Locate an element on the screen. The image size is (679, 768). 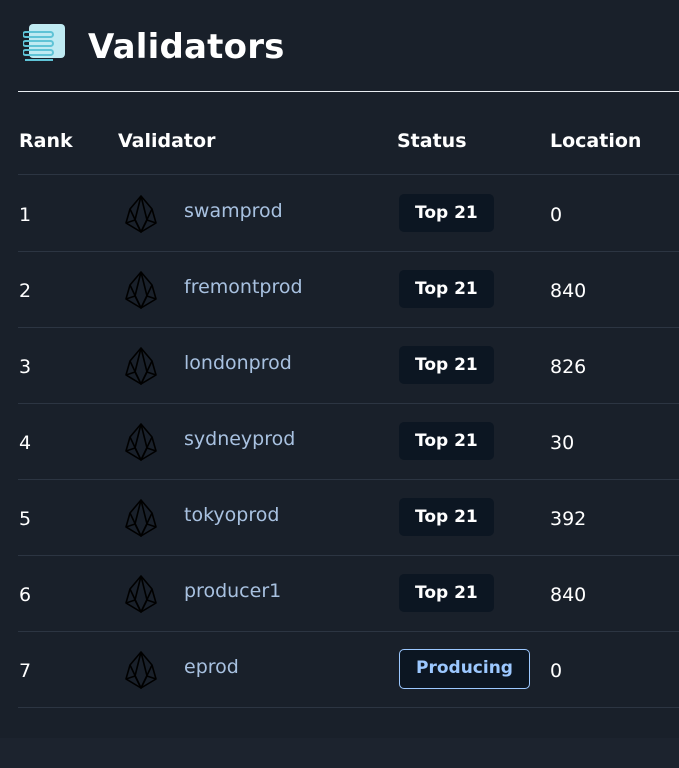
location-cell: 30 is located at coordinates (562, 443).